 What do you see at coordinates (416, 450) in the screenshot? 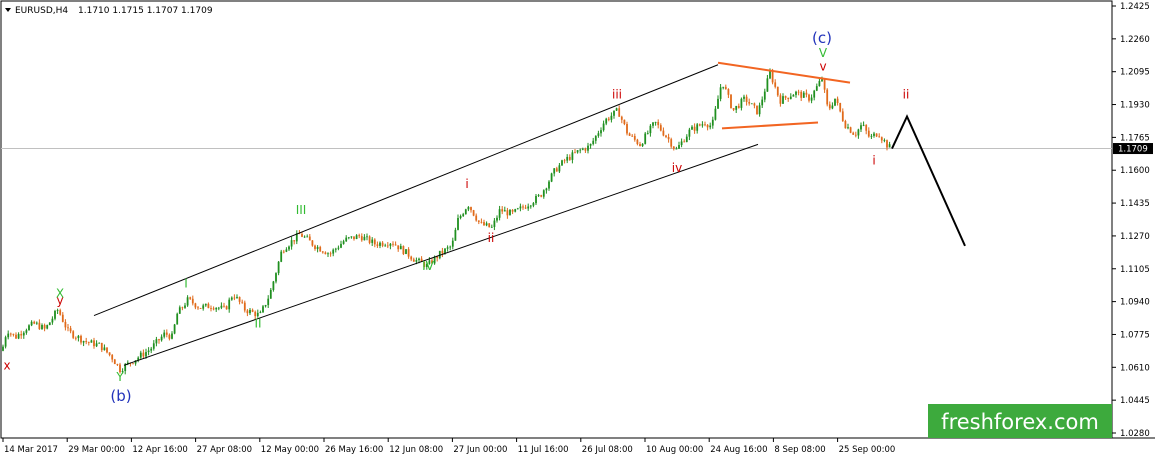
I see `time-tick-label: 12 Jun 08:00` at bounding box center [416, 450].